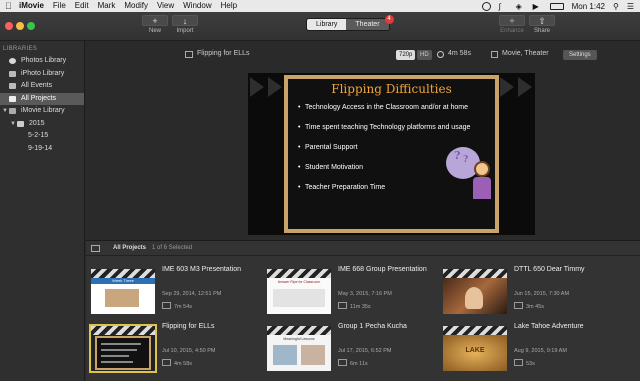  Describe the element at coordinates (524, 363) in the screenshot. I see `project-length: 53s` at that location.